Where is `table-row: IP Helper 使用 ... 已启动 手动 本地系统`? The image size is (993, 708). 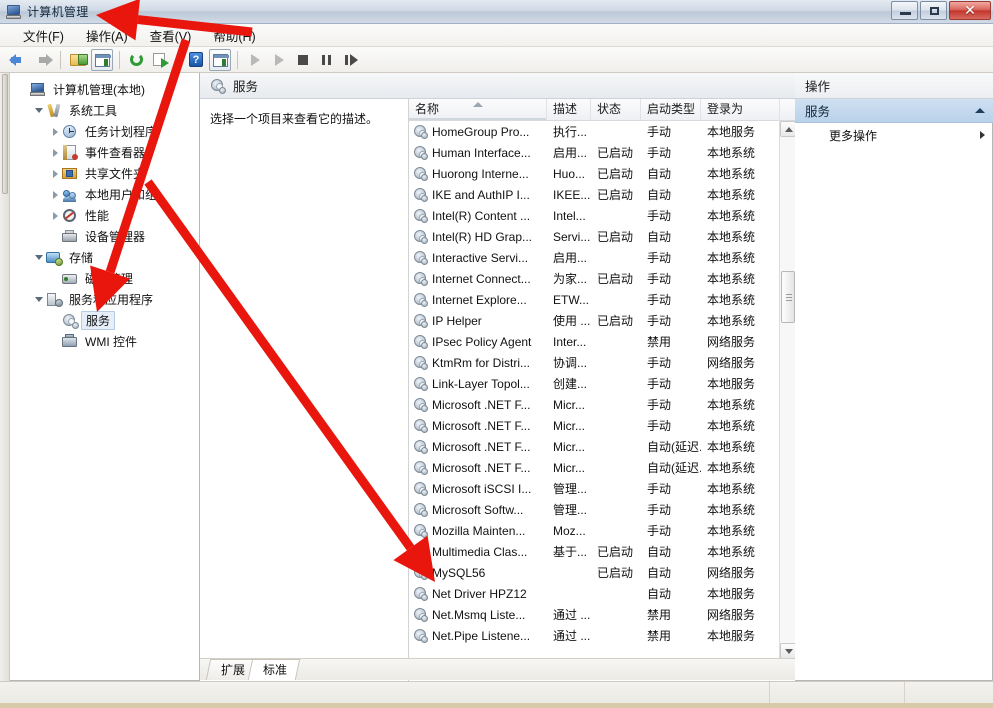 table-row: IP Helper 使用 ... 已启动 手动 本地系统 is located at coordinates (594, 320).